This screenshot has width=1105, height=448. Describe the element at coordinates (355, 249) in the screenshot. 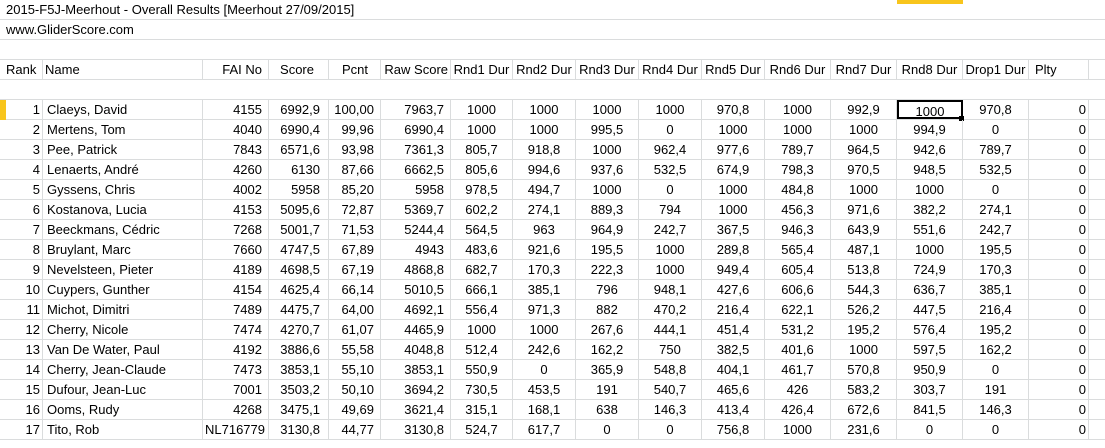

I see `table-cell: 67,89` at that location.